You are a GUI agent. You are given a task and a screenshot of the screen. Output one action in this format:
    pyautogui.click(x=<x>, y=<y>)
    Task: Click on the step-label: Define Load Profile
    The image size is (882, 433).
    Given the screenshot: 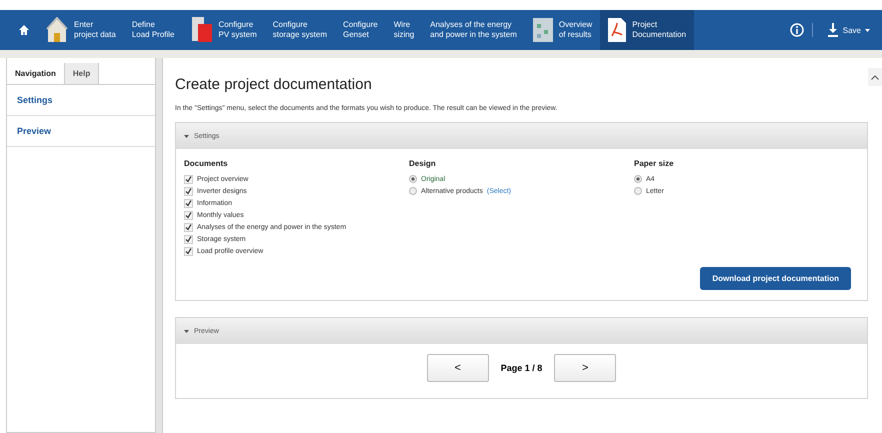 What is the action you would take?
    pyautogui.click(x=153, y=30)
    